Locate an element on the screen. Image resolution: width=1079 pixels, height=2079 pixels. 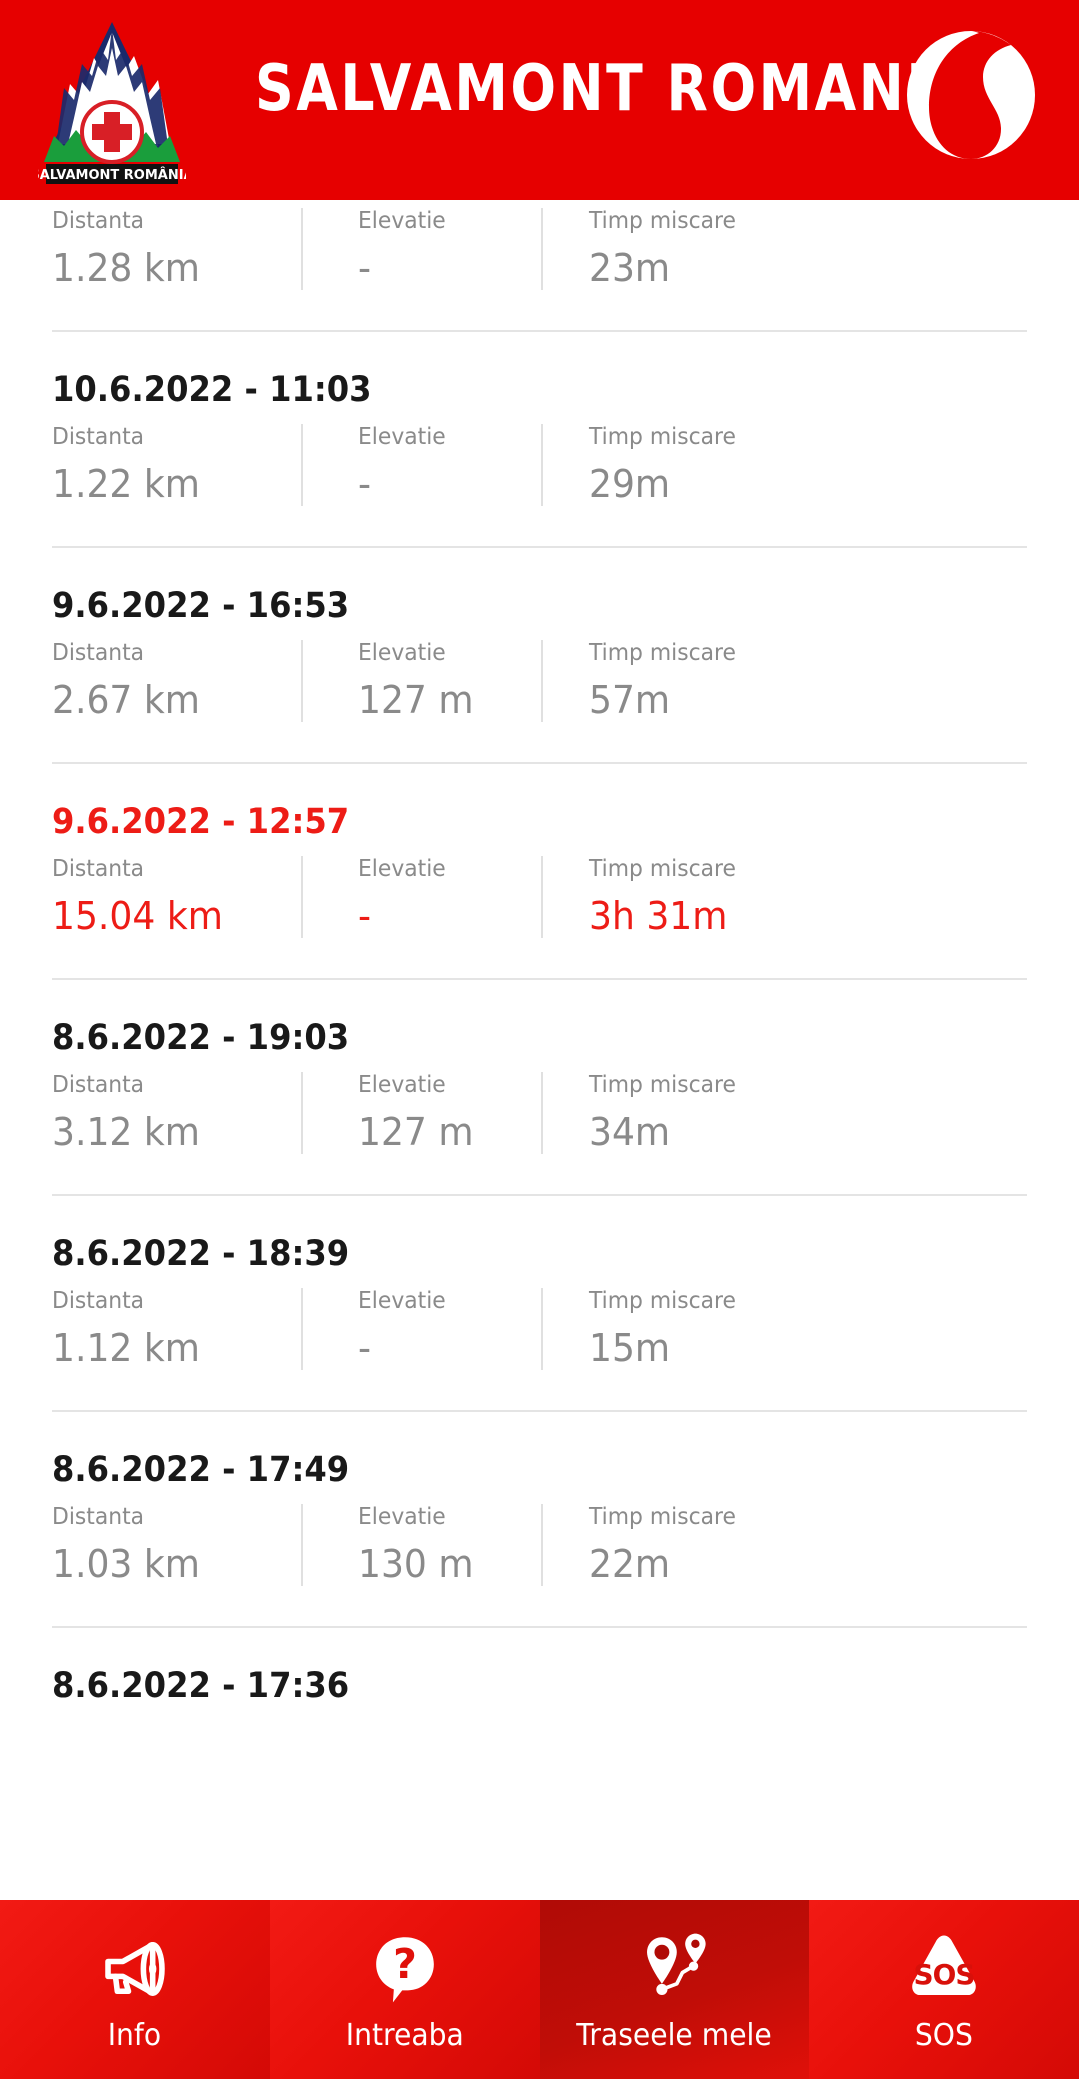
question-speech-bubble-icon: ? is located at coordinates (405, 1968).